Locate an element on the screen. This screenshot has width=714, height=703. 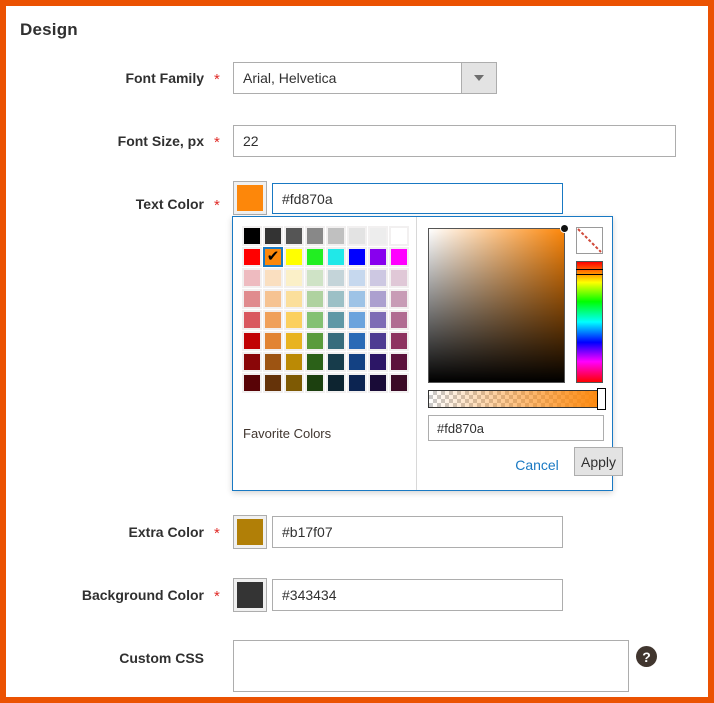
hue-slider-handle is located at coordinates (589, 272).